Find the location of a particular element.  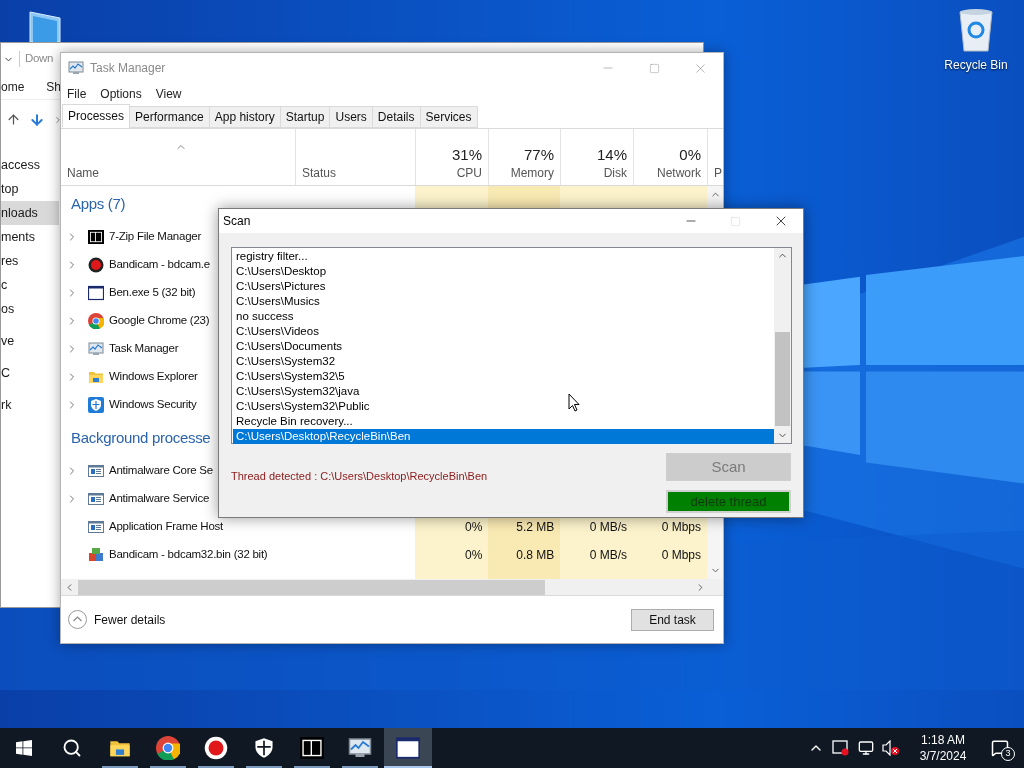

nav-pane-item: nloads is located at coordinates (30, 213).